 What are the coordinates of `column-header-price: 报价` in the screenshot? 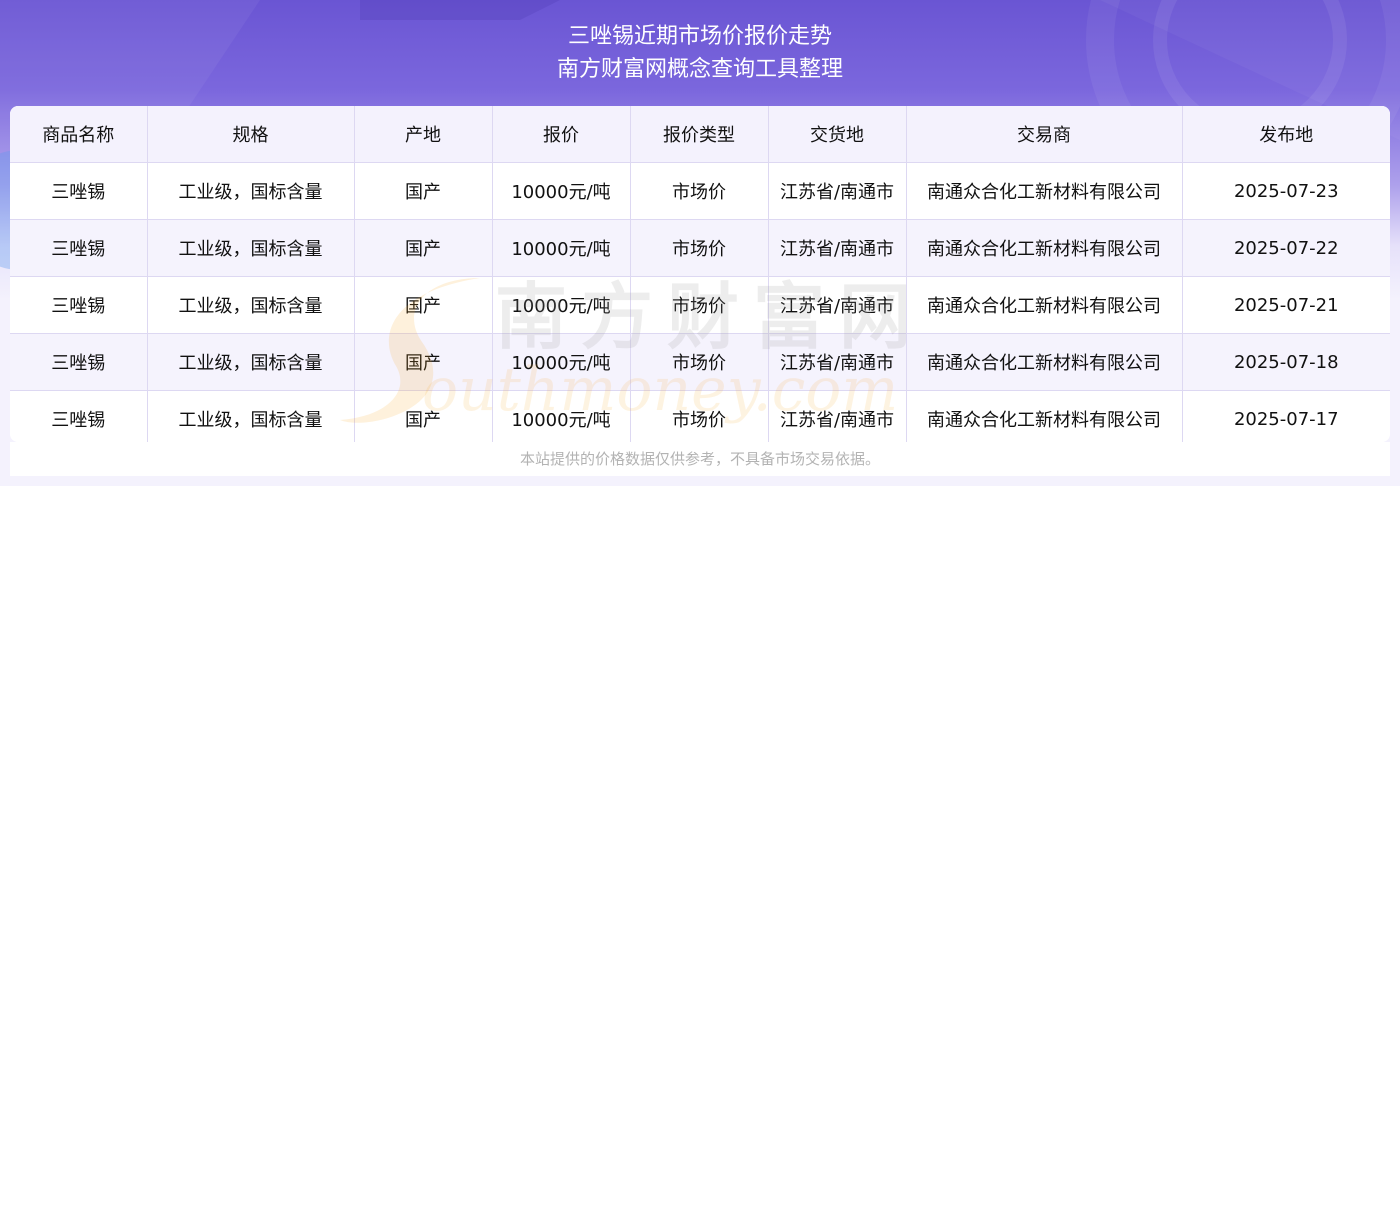 It's located at (561, 134).